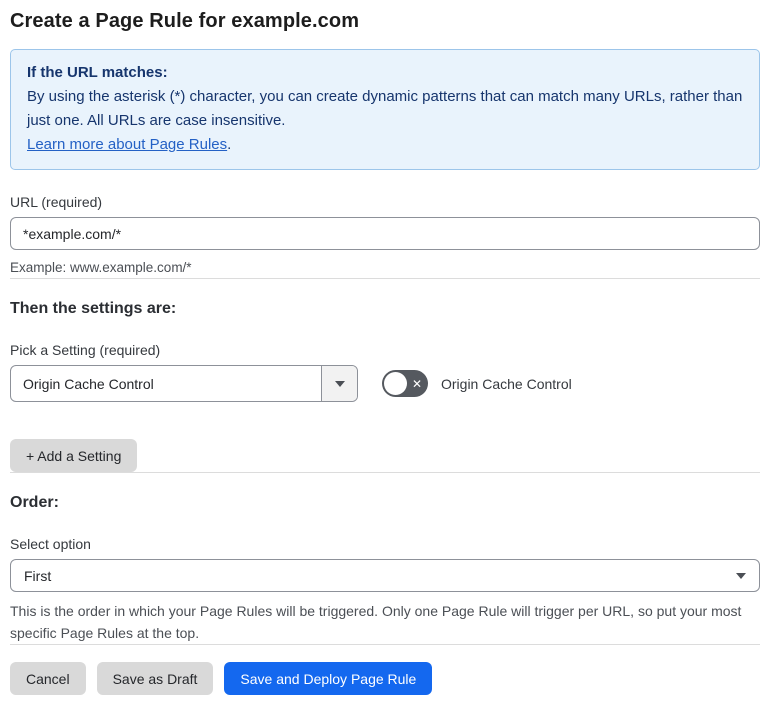  I want to click on order-section-heading: Order:, so click(34, 502).